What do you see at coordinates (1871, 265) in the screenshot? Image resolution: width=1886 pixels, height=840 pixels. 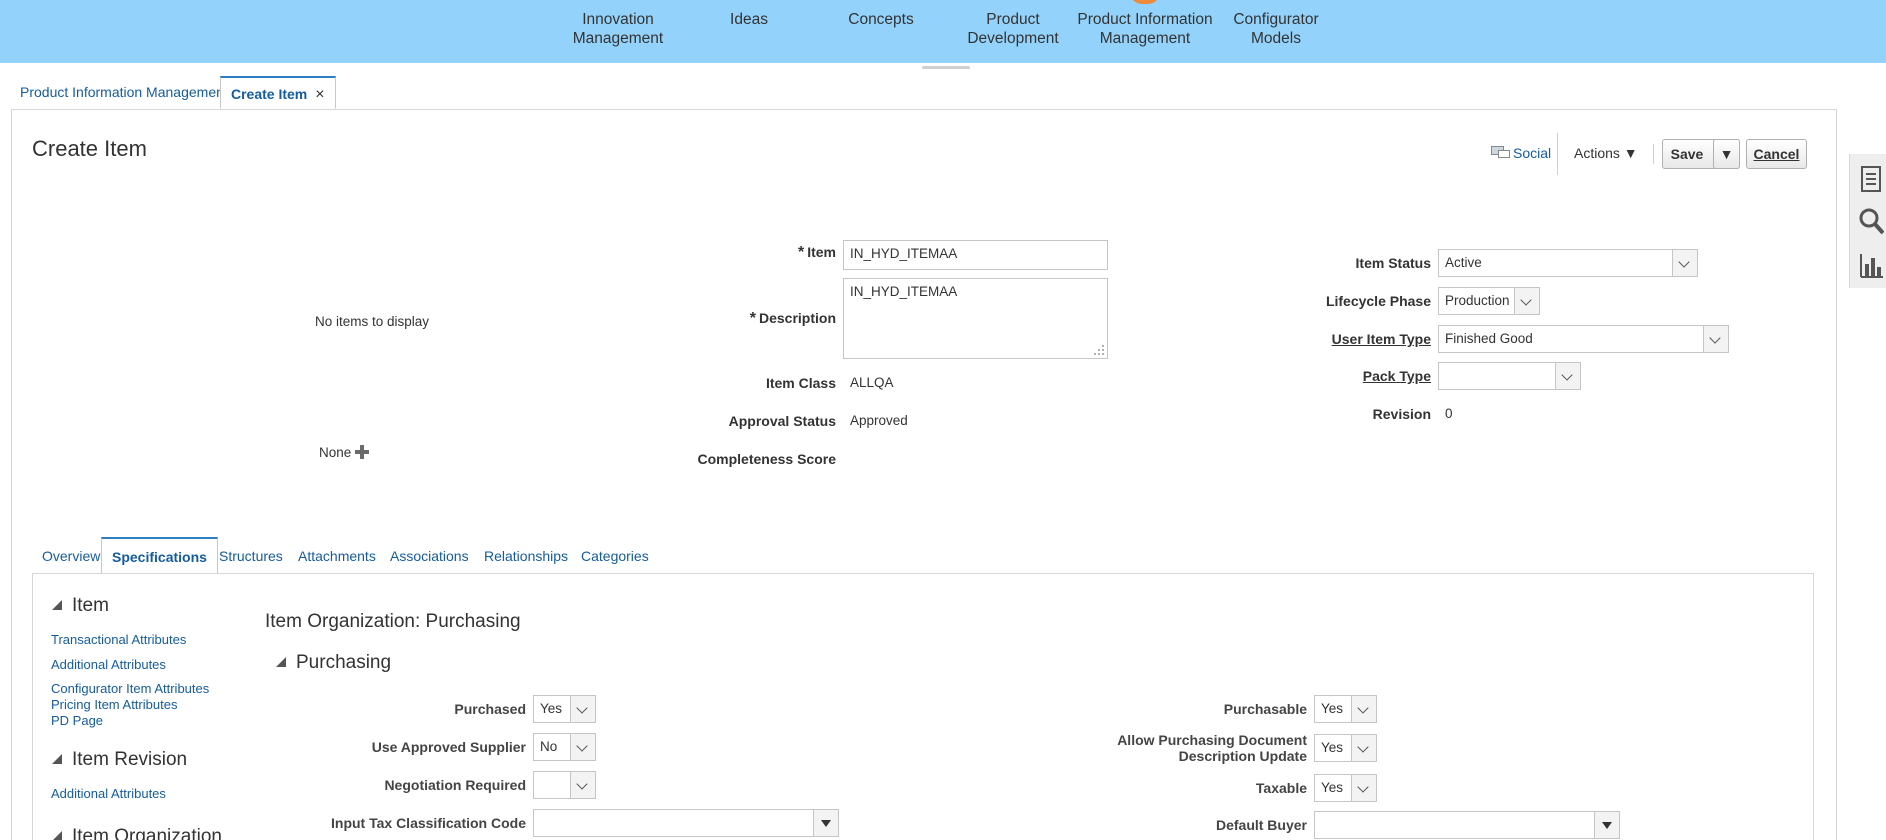 I see `chart-icon` at bounding box center [1871, 265].